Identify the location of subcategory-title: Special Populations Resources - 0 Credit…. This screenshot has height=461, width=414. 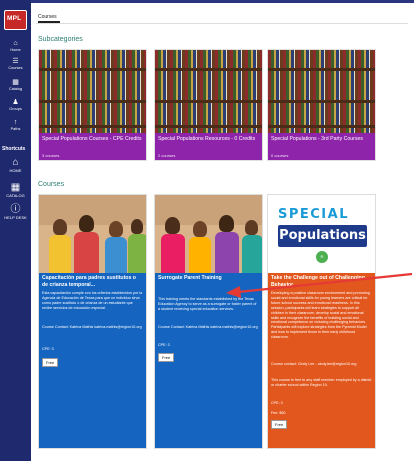
(207, 139).